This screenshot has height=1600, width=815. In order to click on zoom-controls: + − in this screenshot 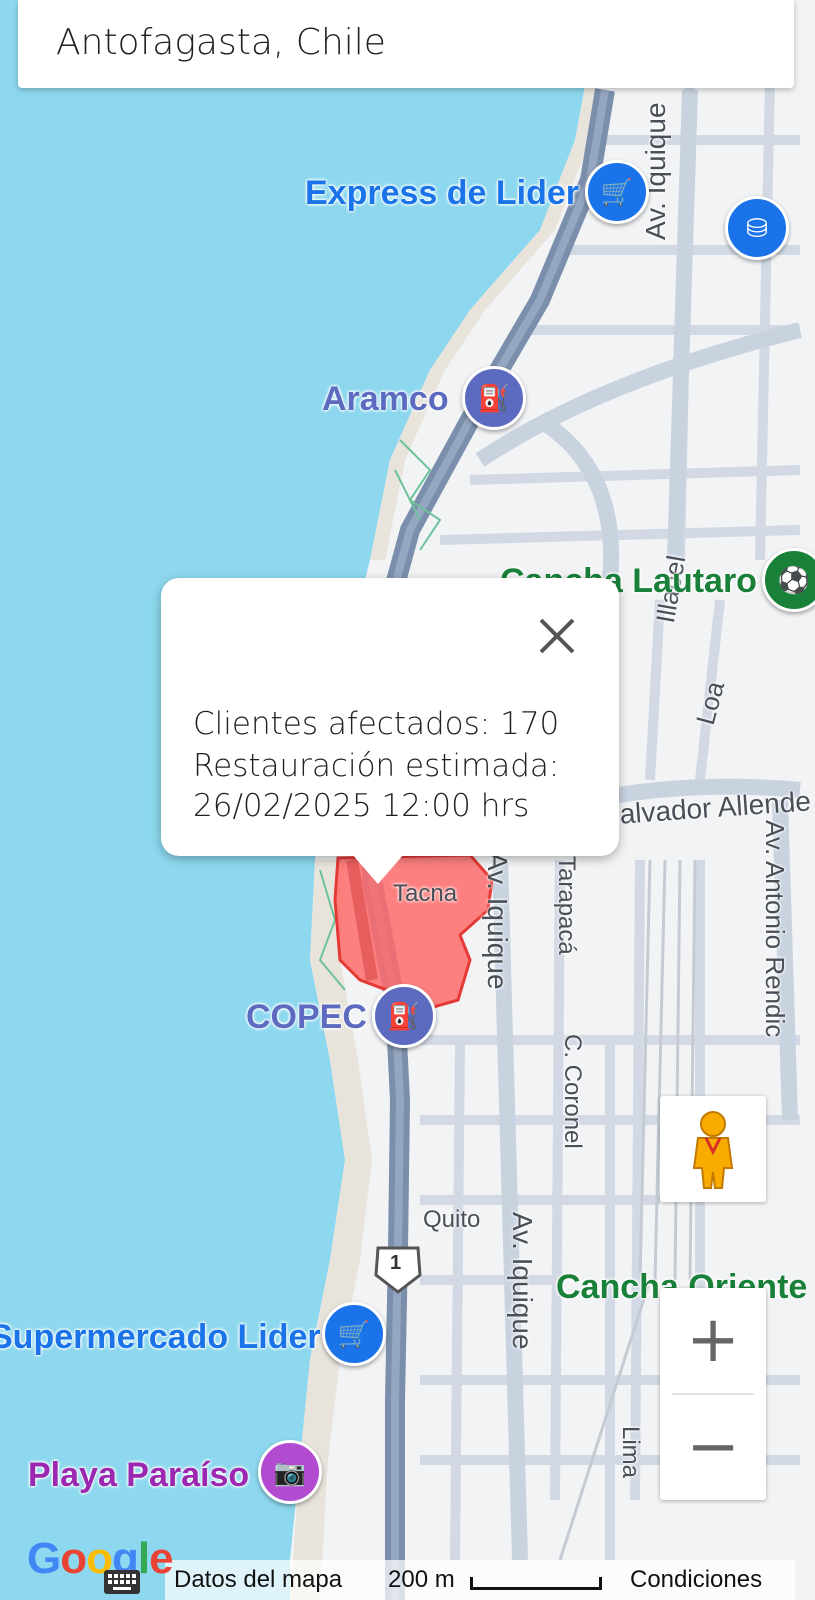, I will do `click(713, 1394)`.